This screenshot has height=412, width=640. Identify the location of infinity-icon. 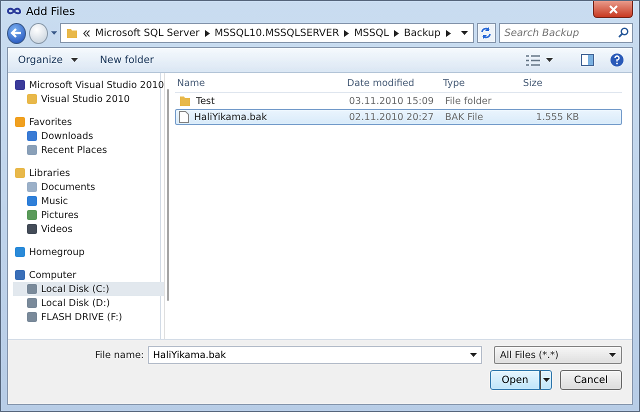
(14, 11).